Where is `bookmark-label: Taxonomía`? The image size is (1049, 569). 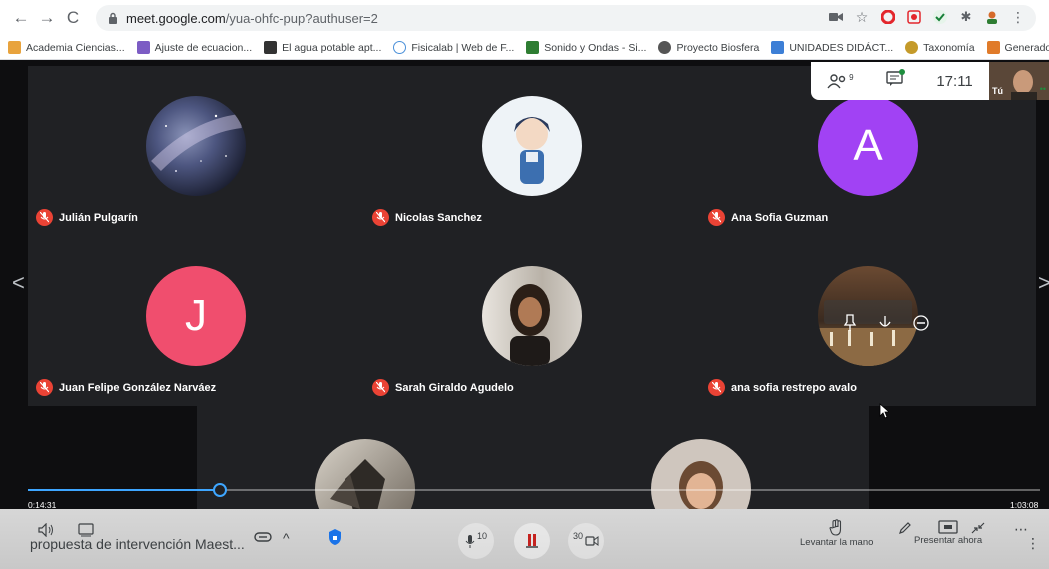 bookmark-label: Taxonomía is located at coordinates (949, 47).